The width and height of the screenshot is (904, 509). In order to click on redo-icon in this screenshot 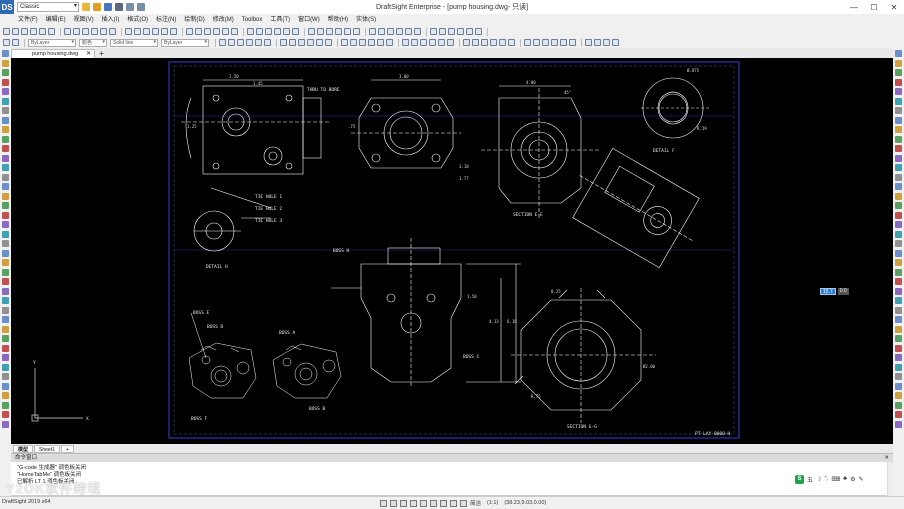, I will do `click(141, 7)`.